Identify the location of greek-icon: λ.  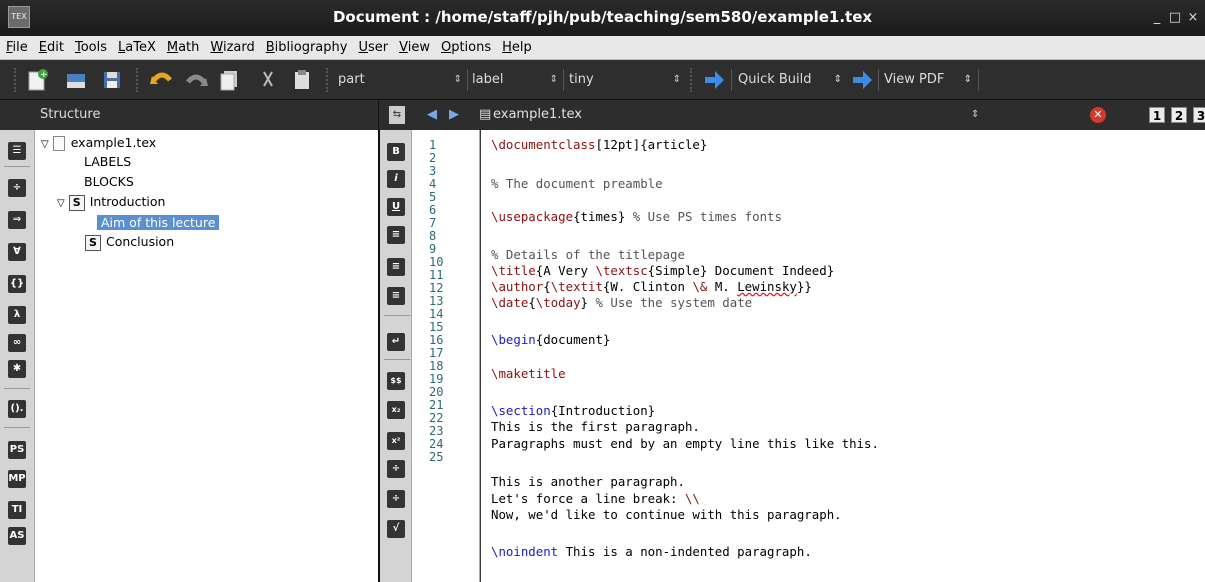
(17, 315).